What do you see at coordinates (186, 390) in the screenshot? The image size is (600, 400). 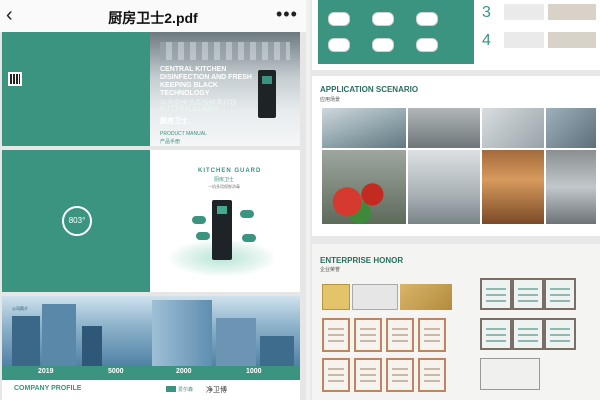 I see `logo-text: 爱尔森` at bounding box center [186, 390].